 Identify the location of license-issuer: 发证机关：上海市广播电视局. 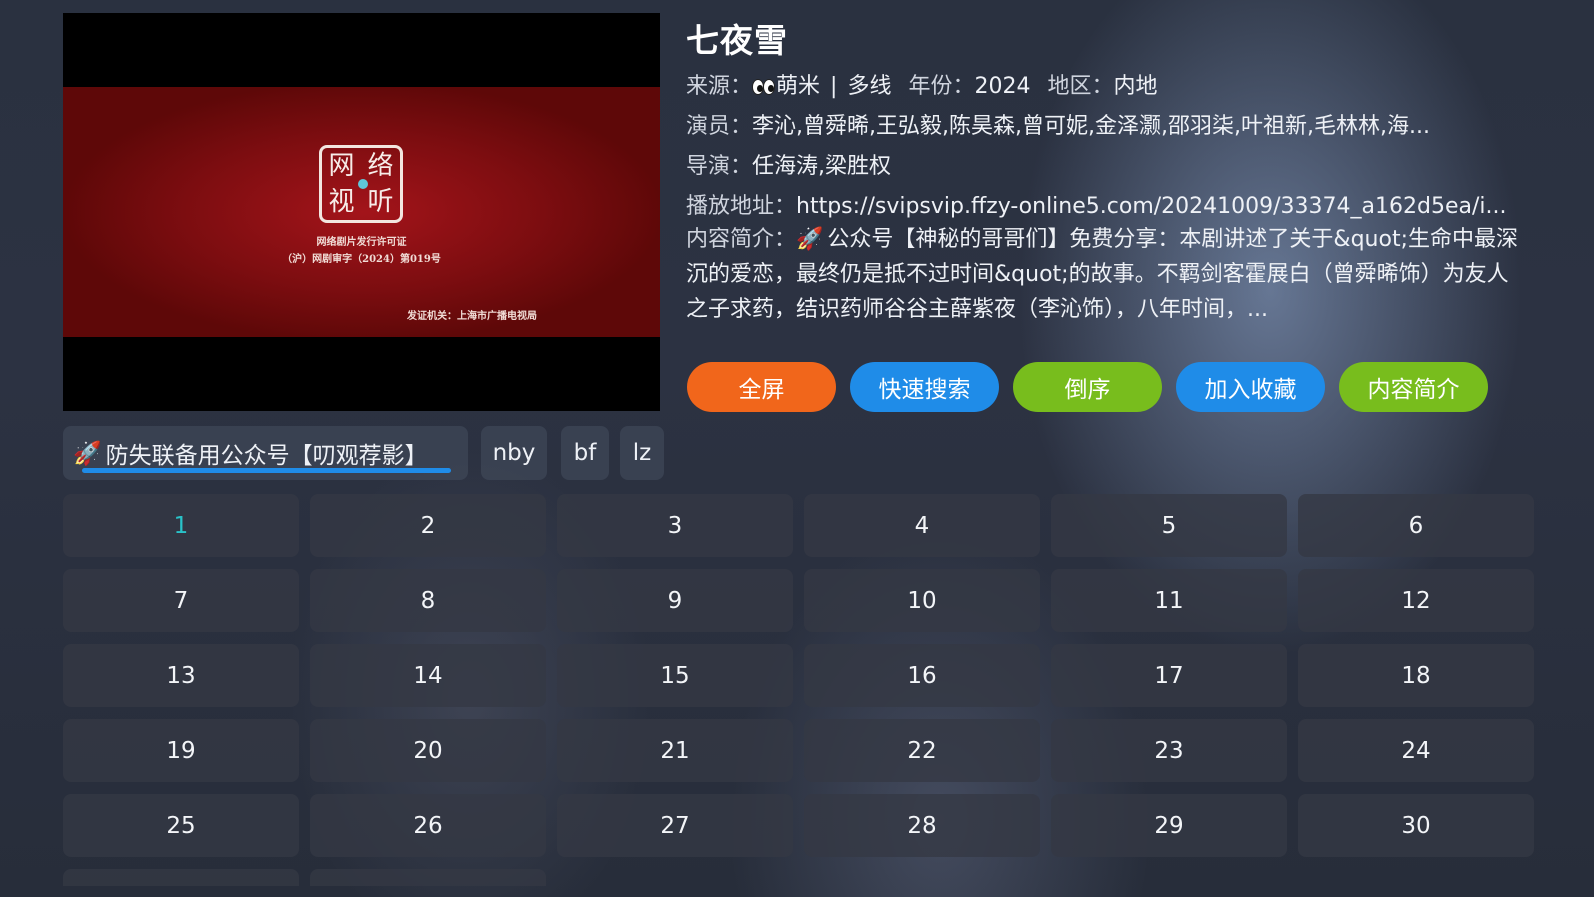
(472, 316).